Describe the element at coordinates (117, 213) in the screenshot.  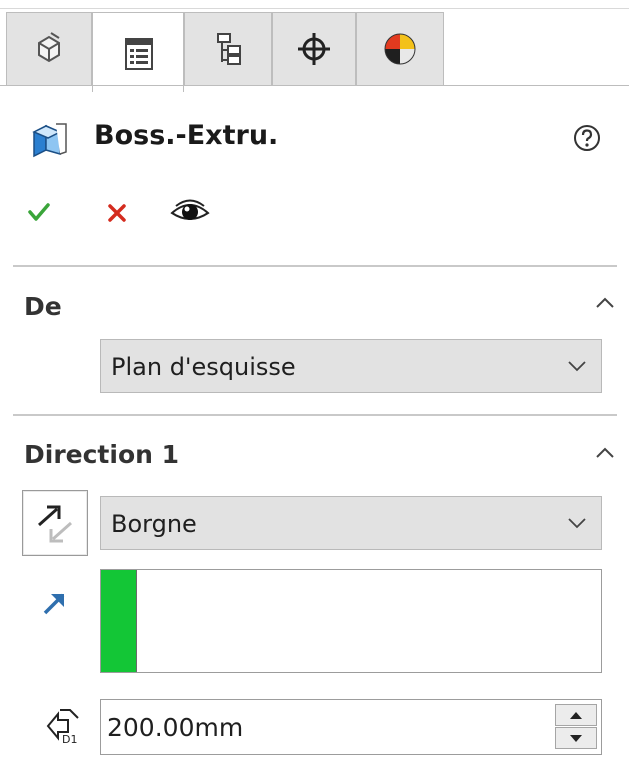
I see `close-icon` at that location.